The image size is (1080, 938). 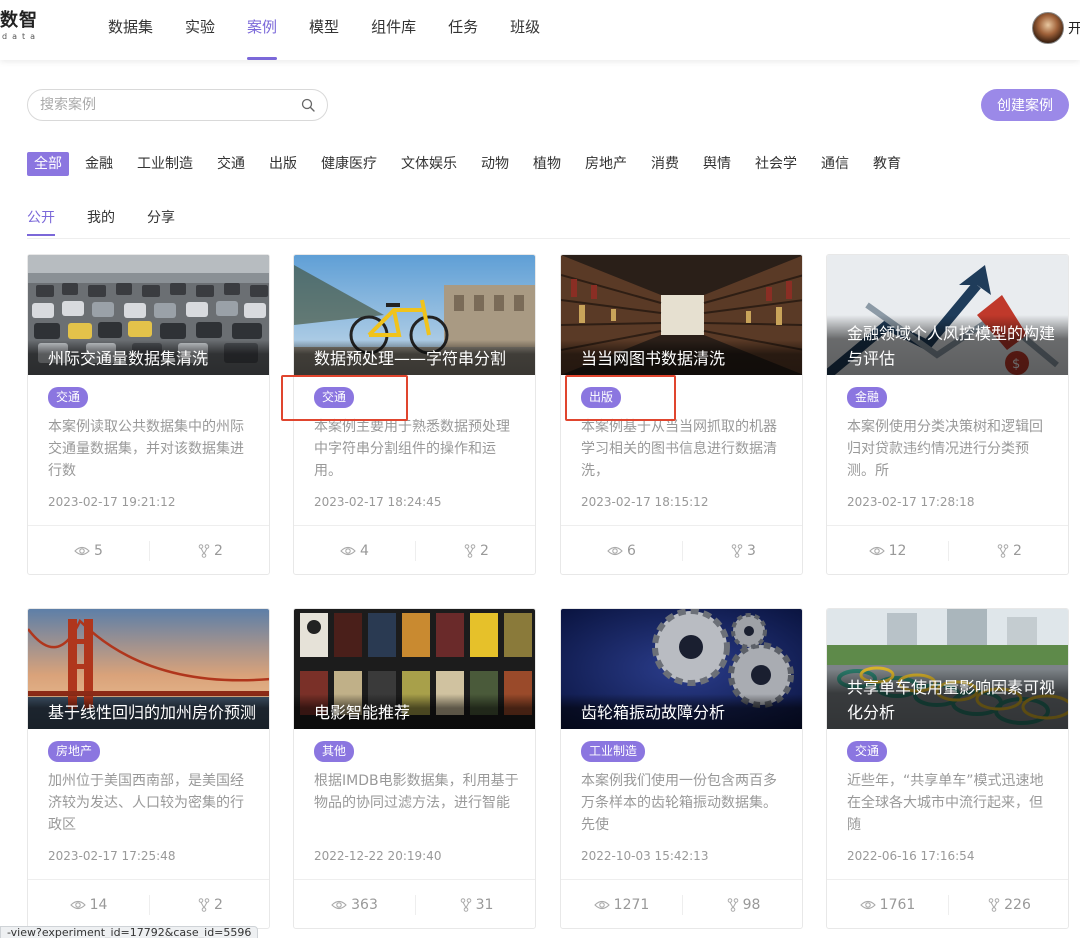 What do you see at coordinates (148, 669) in the screenshot?
I see `golden-gate-bridge-photo: 基于线性回归的加州房价预测` at bounding box center [148, 669].